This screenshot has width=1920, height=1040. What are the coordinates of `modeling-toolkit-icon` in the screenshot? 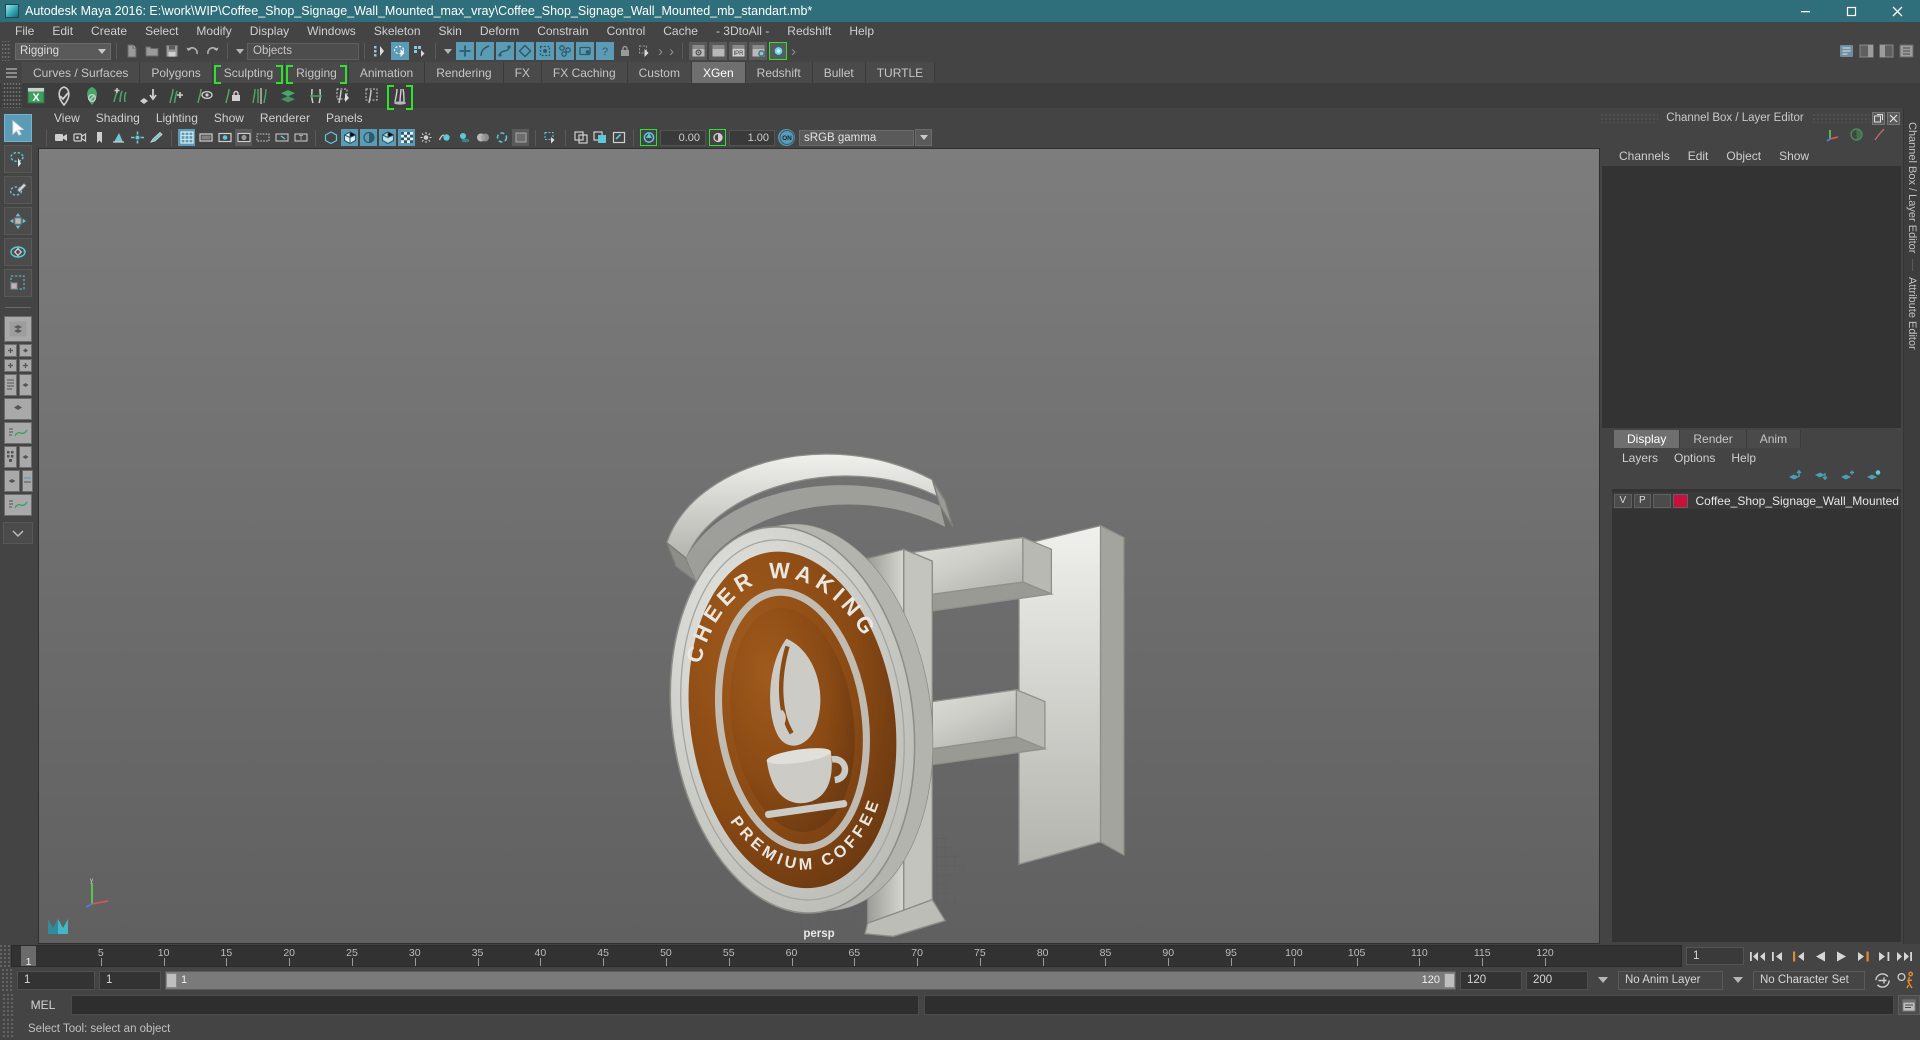 It's located at (1846, 51).